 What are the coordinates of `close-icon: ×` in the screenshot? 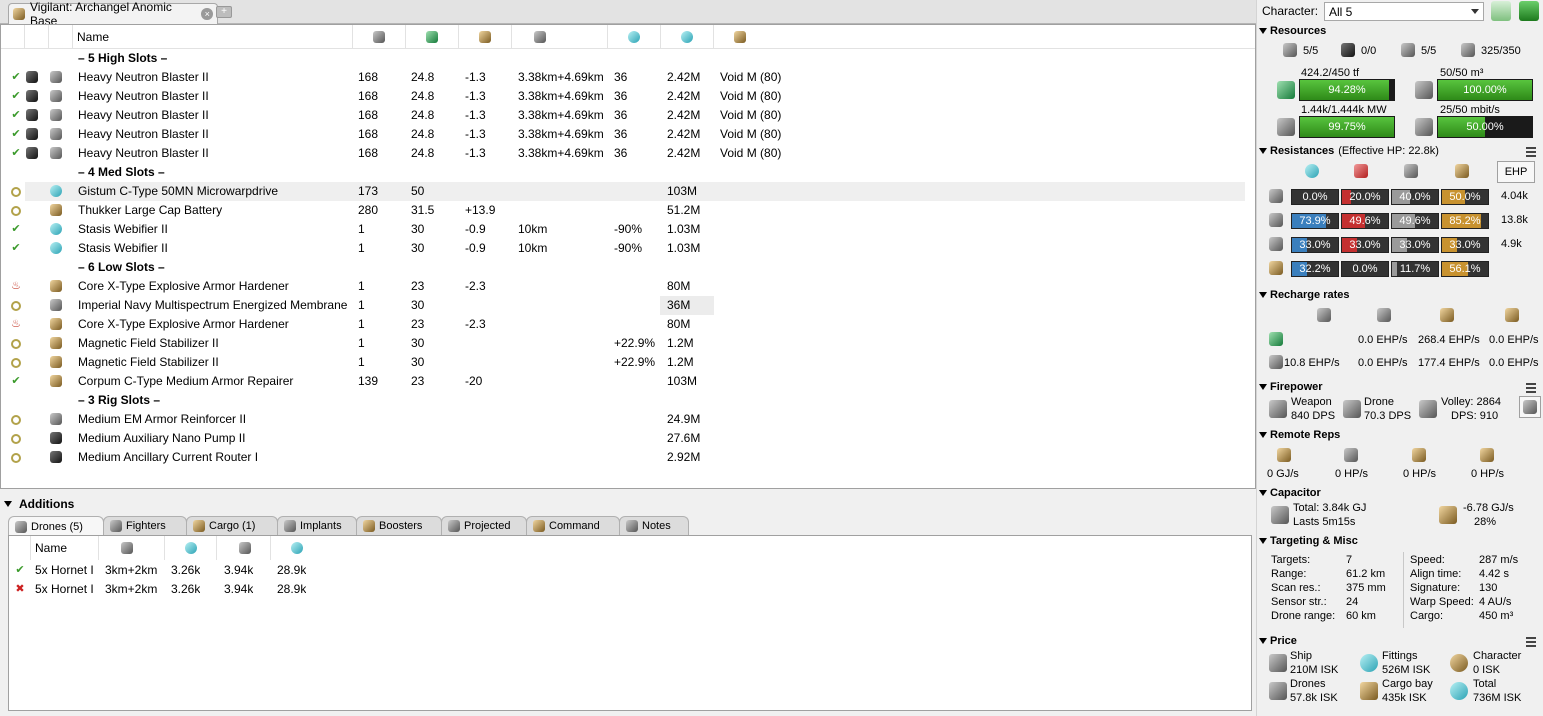 It's located at (207, 14).